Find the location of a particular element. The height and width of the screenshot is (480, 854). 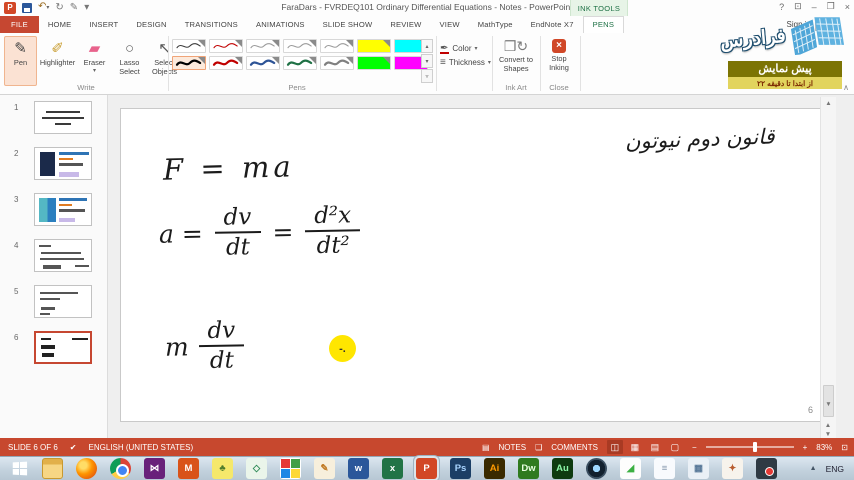

customize-qat-icon: ▾ is located at coordinates (86, 8).